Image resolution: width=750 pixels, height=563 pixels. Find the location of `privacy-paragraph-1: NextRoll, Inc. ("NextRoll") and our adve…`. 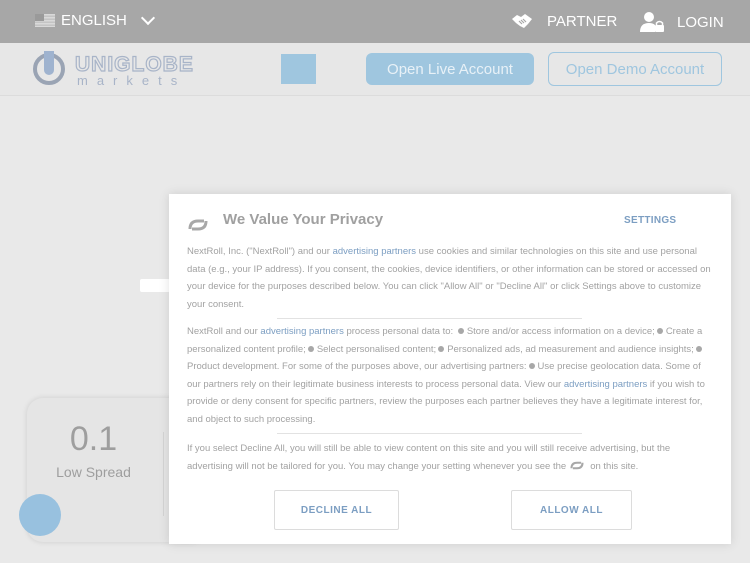

privacy-paragraph-1: NextRoll, Inc. ("NextRoll") and our adve… is located at coordinates (451, 278).